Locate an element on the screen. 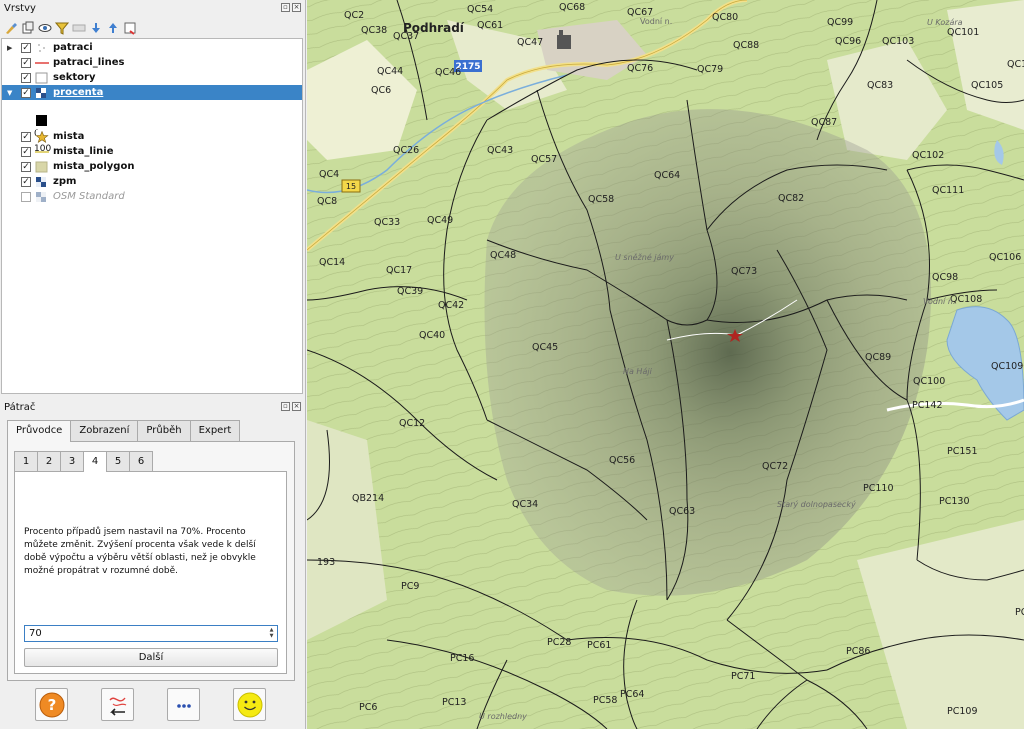  percent-value: 70 is located at coordinates (35, 633).